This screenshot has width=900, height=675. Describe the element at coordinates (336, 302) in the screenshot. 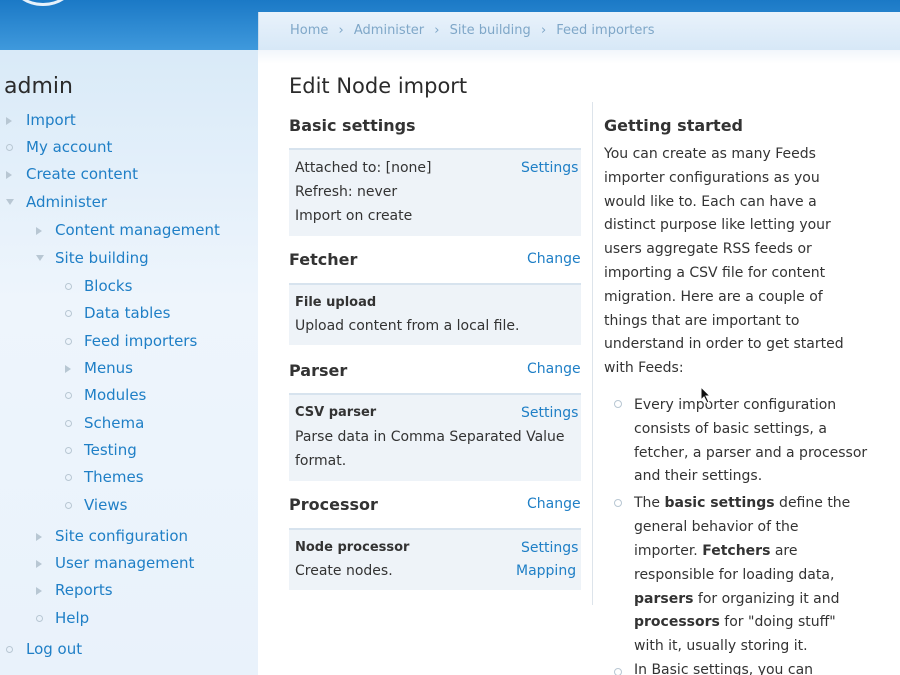

I see `fetcher-name: File upload` at that location.